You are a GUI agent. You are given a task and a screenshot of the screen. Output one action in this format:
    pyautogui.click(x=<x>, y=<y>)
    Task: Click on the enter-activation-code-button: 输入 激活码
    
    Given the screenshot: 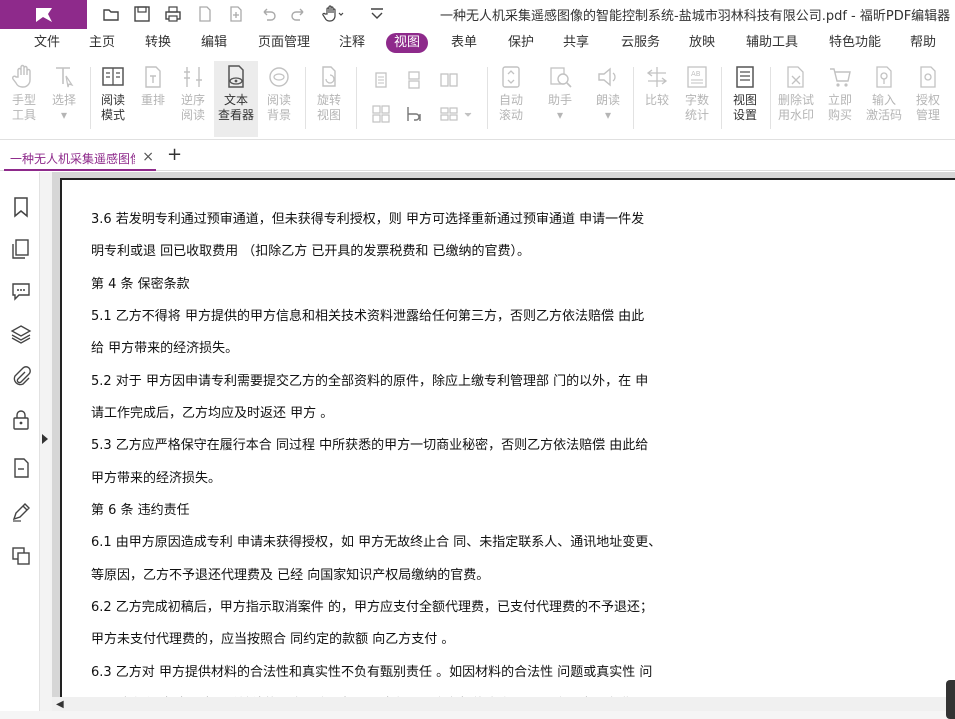 What is the action you would take?
    pyautogui.click(x=884, y=99)
    